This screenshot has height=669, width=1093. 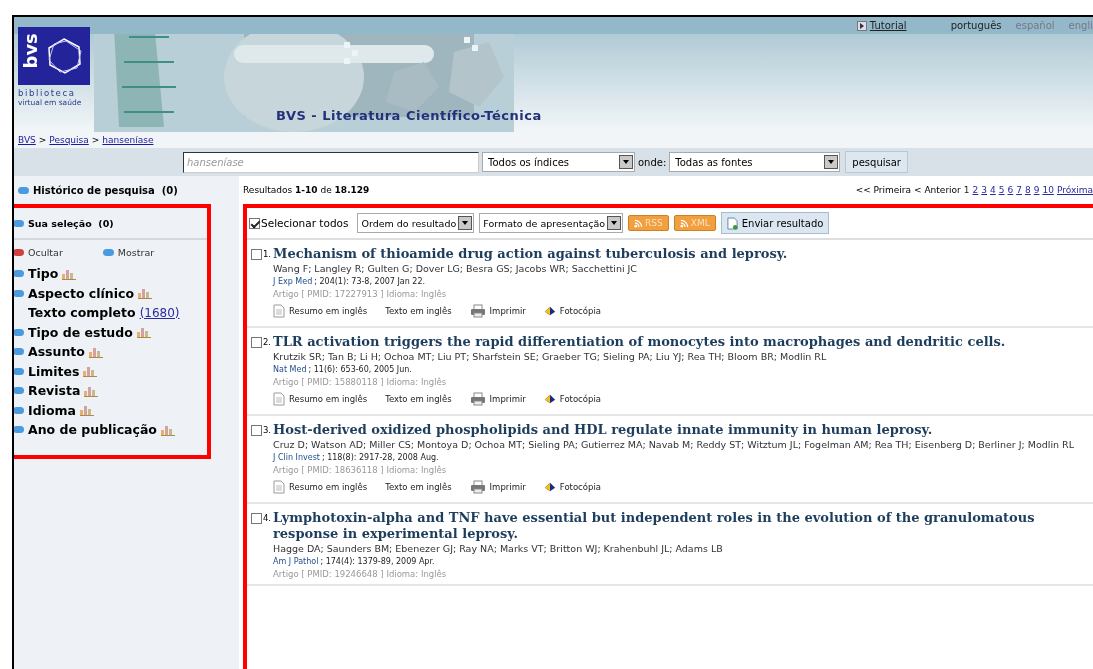 What do you see at coordinates (81, 293) in the screenshot?
I see `filter-label: Aspecto clínico` at bounding box center [81, 293].